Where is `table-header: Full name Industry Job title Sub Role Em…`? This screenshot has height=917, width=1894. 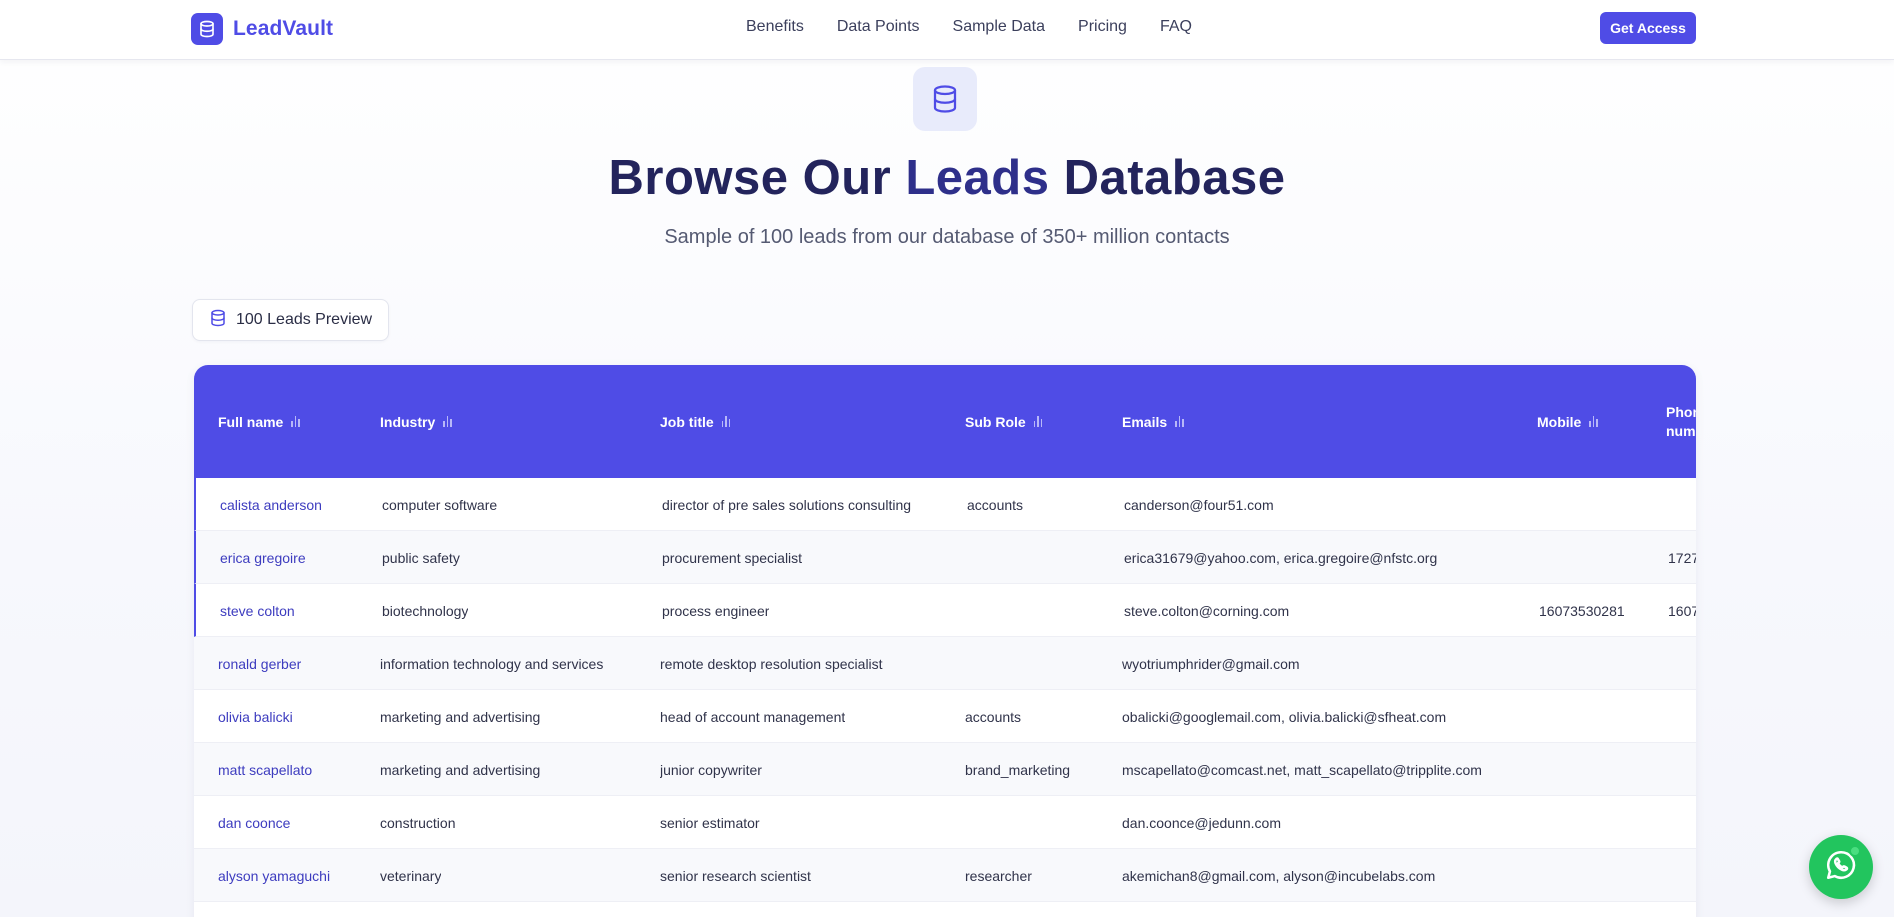
table-header: Full name Industry Job title Sub Role Em… is located at coordinates (945, 421).